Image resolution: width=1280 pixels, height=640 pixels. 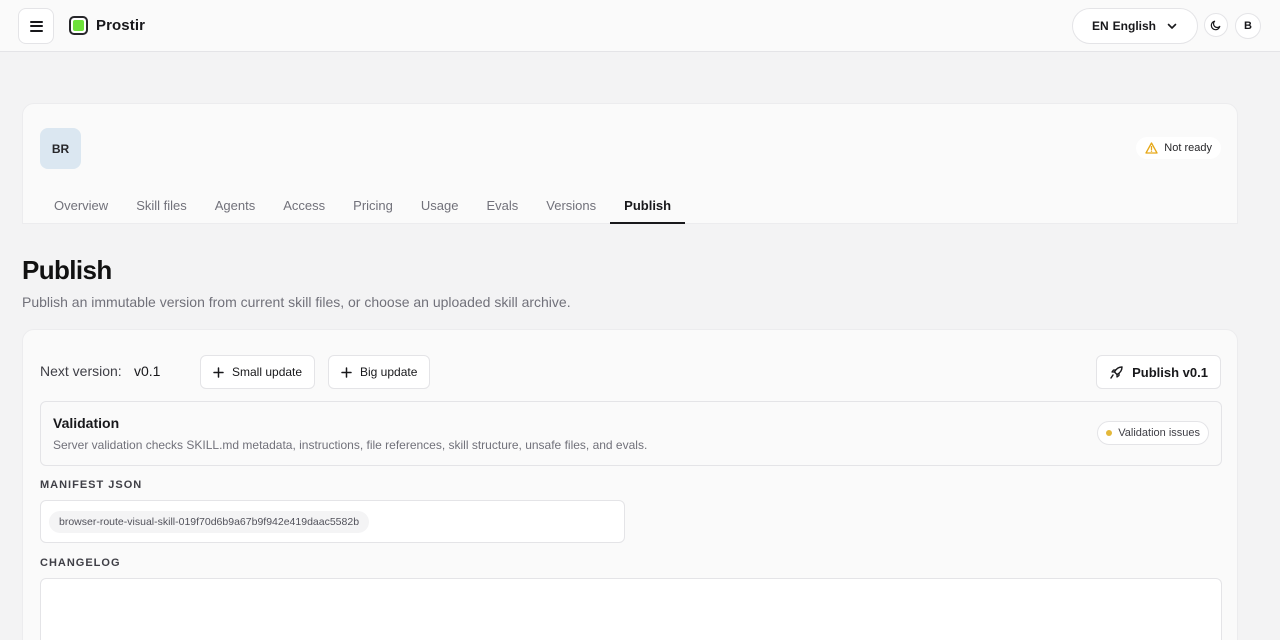 I want to click on small-update-button: Small update, so click(x=258, y=372).